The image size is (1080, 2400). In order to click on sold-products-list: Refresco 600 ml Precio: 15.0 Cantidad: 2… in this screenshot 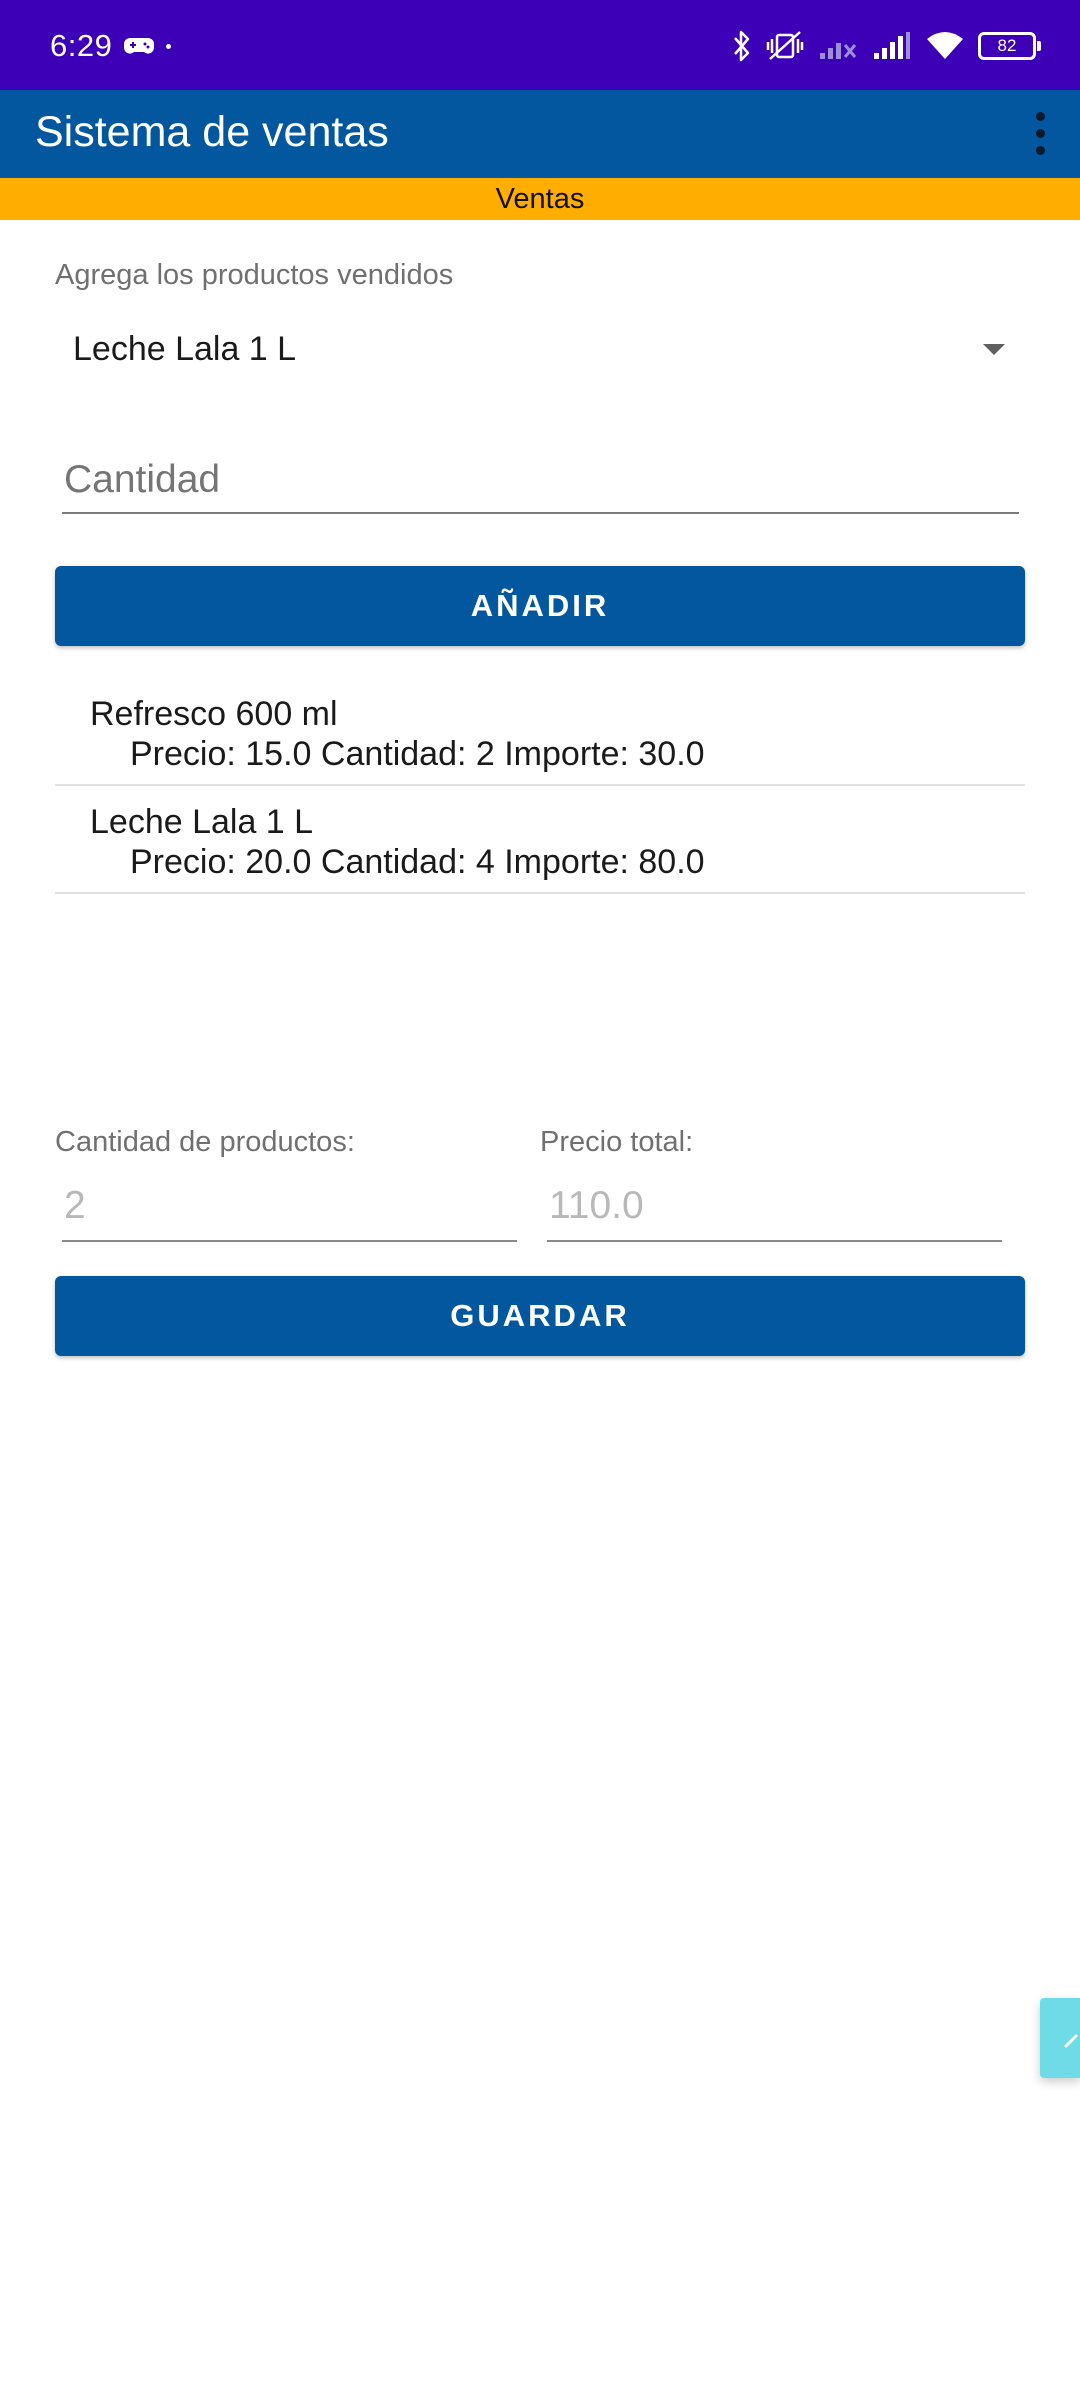, I will do `click(540, 786)`.